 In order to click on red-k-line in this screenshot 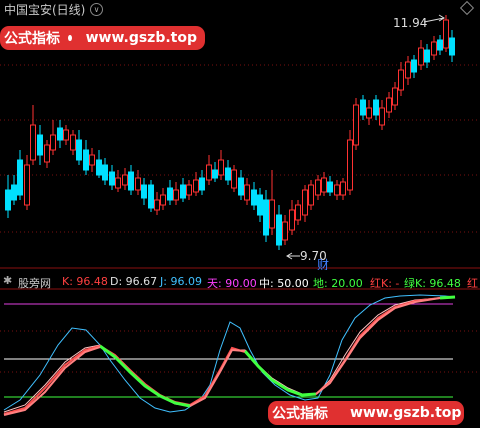, I will do `click(378, 346)`.